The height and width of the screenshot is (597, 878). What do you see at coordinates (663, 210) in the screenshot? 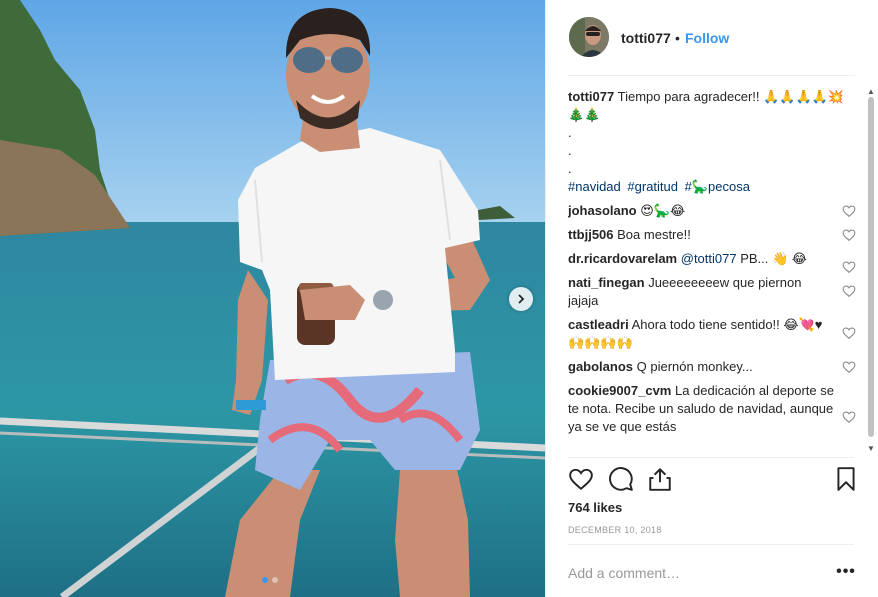
I see `comment-text: 😍🦕😂` at bounding box center [663, 210].